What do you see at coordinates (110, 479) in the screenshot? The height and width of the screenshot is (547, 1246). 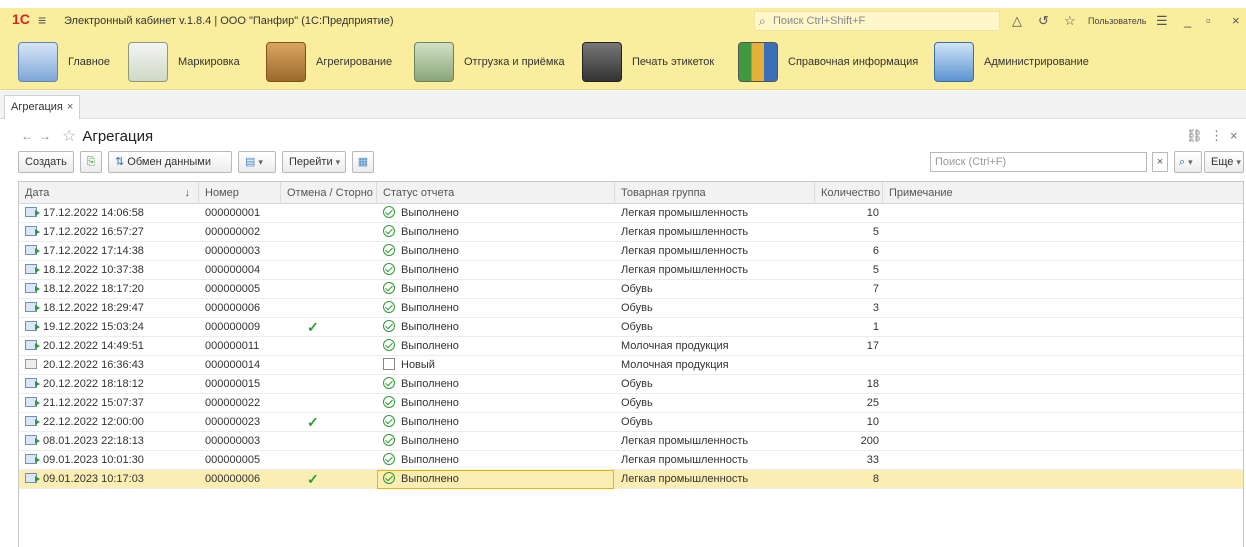 I see `cell-date: 09.01.2023 10:17:03` at bounding box center [110, 479].